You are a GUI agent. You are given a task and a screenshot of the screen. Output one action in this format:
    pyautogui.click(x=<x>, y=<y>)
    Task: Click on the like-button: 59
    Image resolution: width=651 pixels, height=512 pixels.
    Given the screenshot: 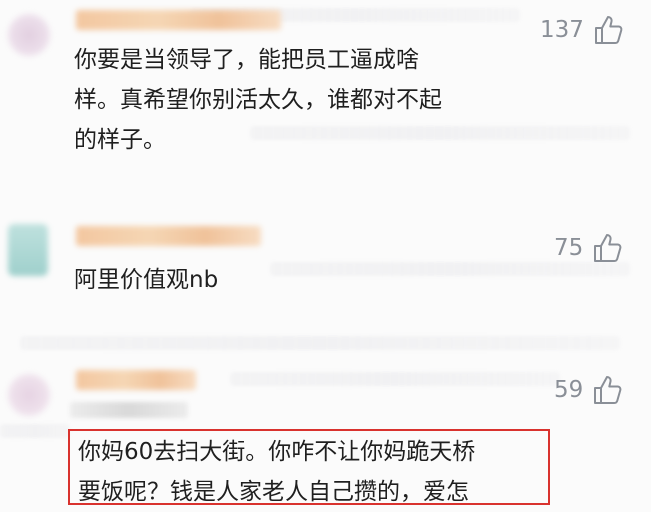 What is the action you would take?
    pyautogui.click(x=588, y=390)
    